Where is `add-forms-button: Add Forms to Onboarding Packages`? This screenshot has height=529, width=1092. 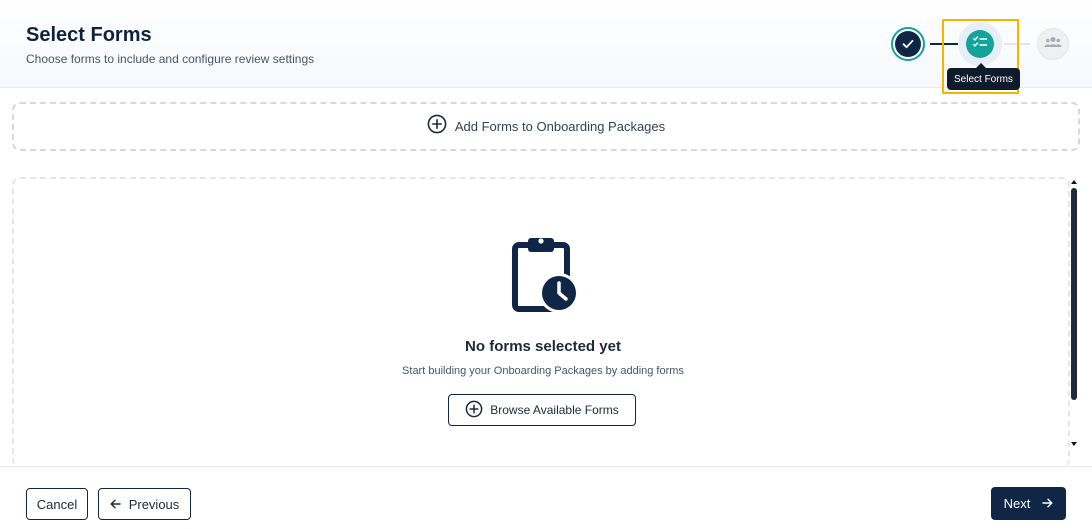
add-forms-button: Add Forms to Onboarding Packages is located at coordinates (546, 126).